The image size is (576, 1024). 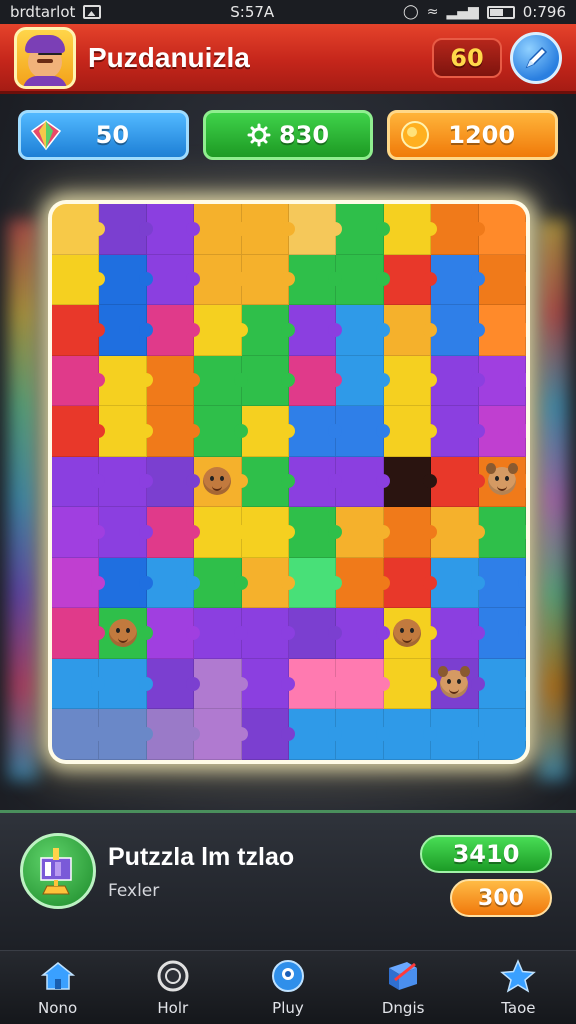 I want to click on nav-item-hour: Holr, so click(x=173, y=988).